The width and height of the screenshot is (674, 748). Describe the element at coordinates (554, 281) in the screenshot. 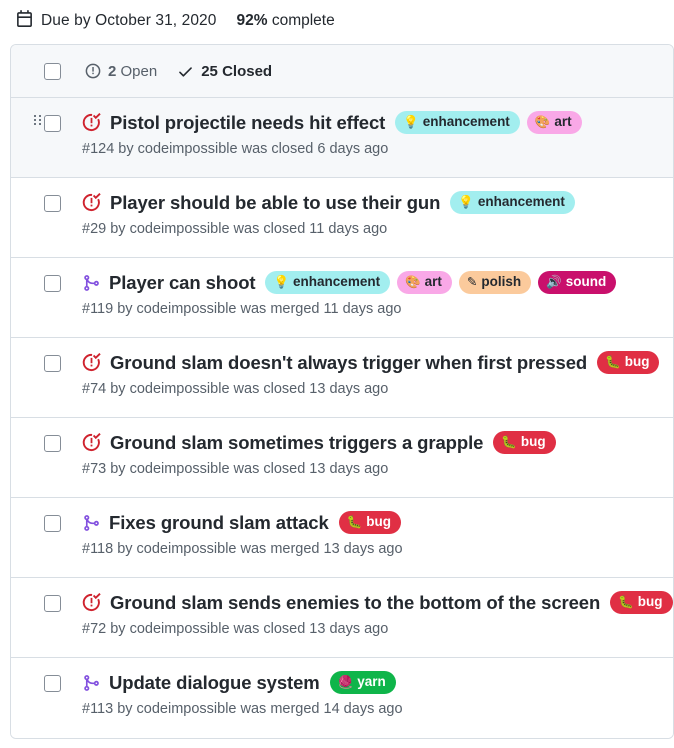

I see `label-emoji-icon: 🔊` at that location.